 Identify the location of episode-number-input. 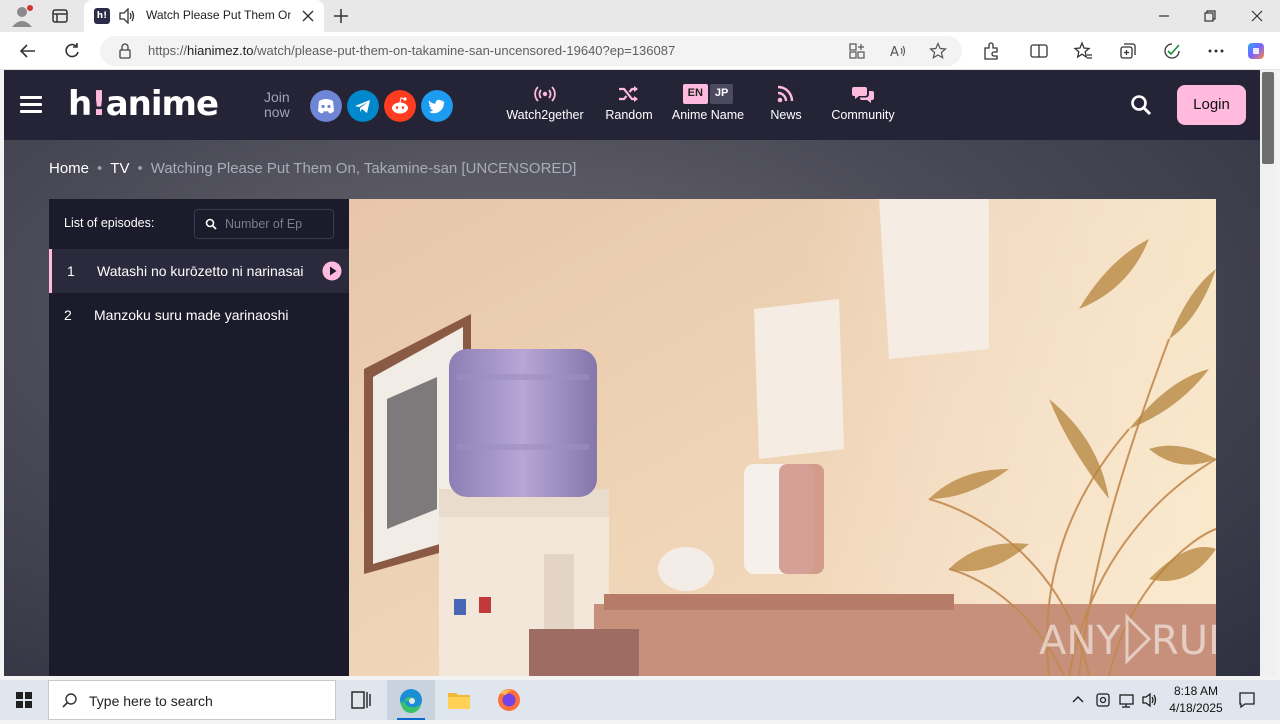
(275, 224).